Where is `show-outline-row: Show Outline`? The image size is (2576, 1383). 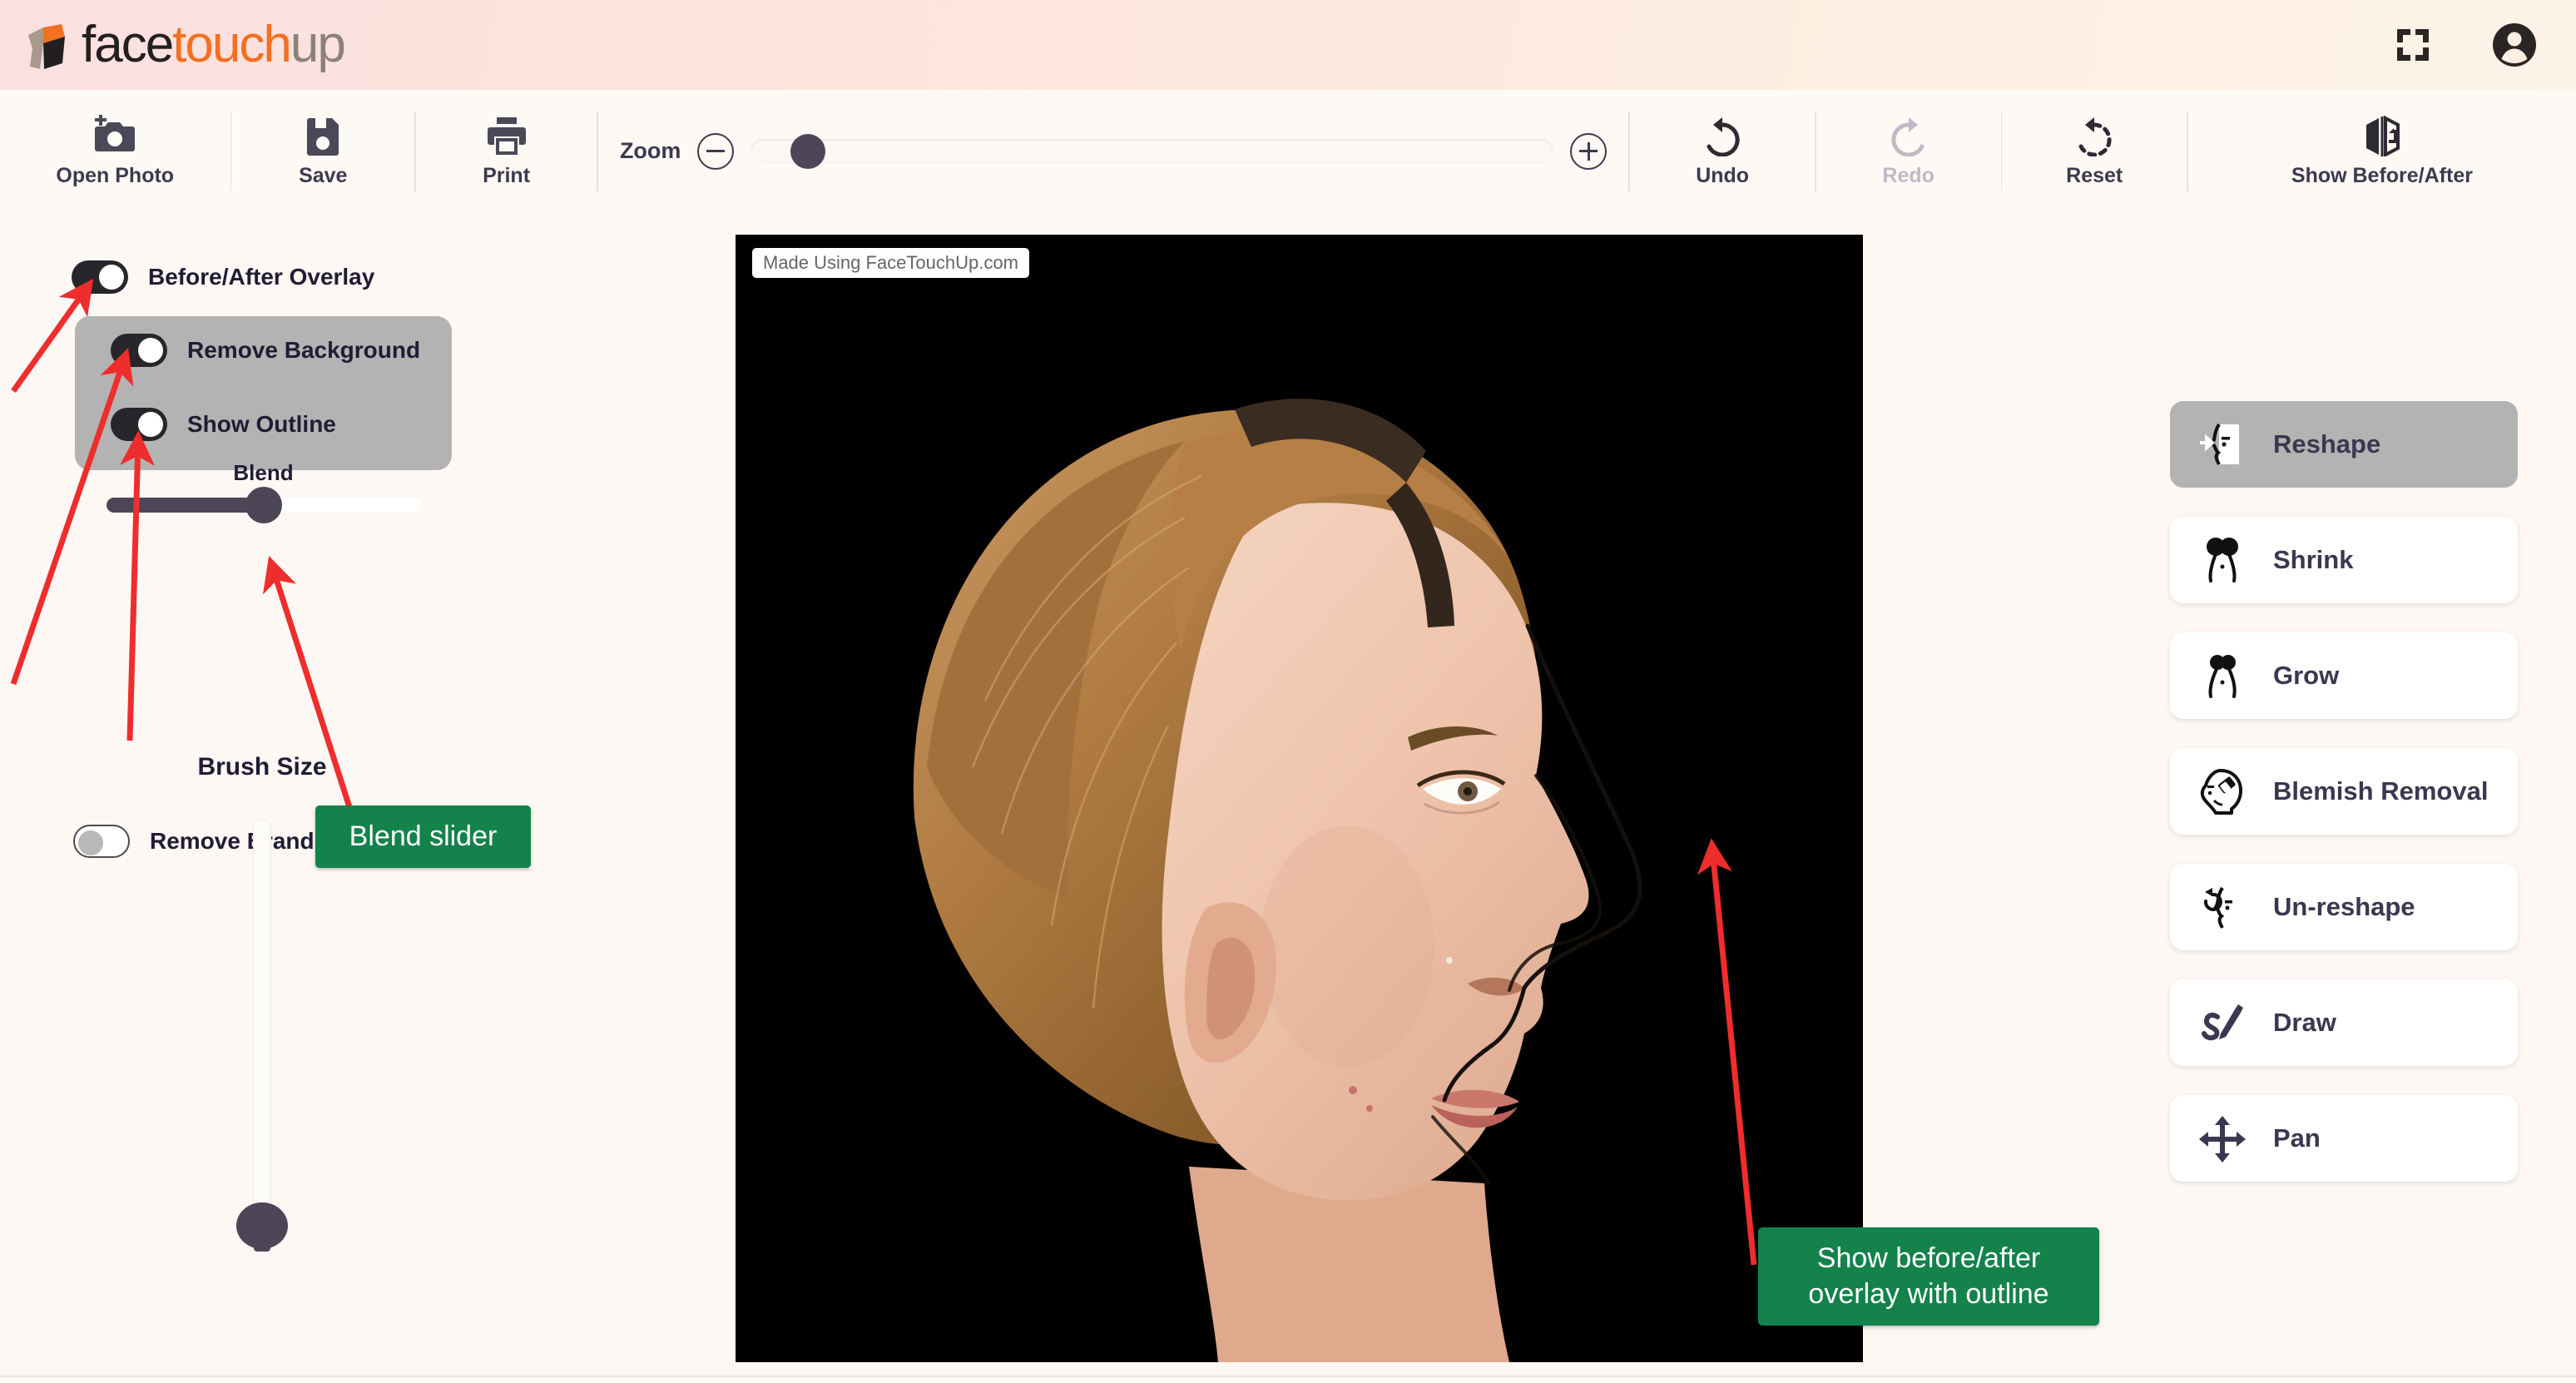
show-outline-row: Show Outline is located at coordinates (224, 424).